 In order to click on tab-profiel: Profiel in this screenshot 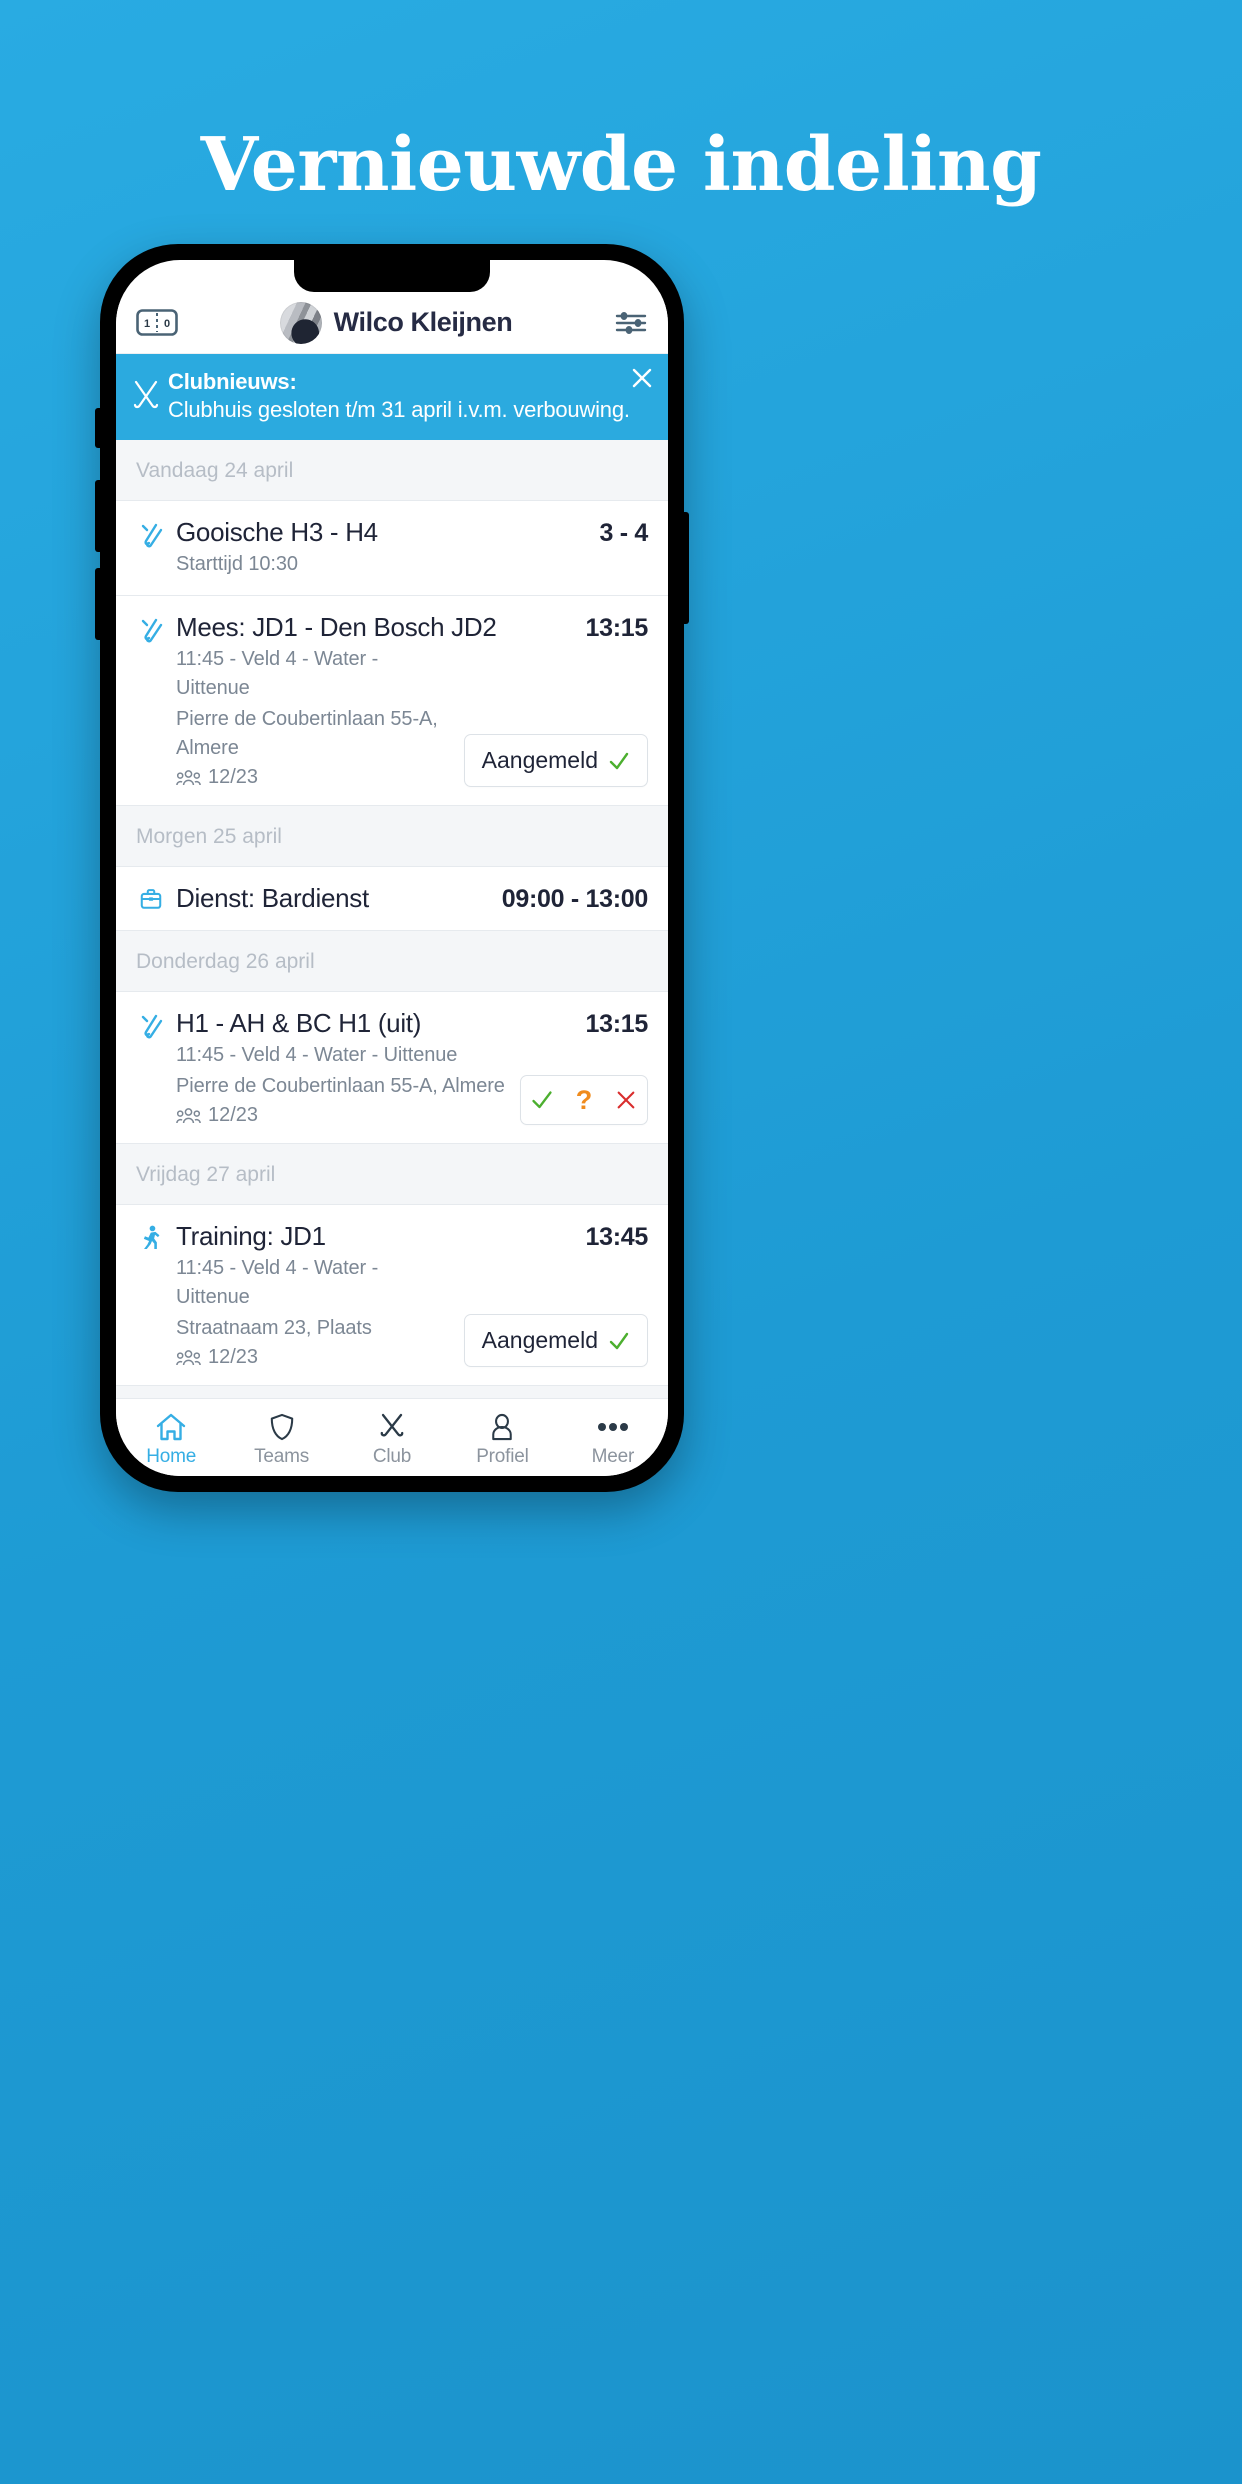, I will do `click(502, 1437)`.